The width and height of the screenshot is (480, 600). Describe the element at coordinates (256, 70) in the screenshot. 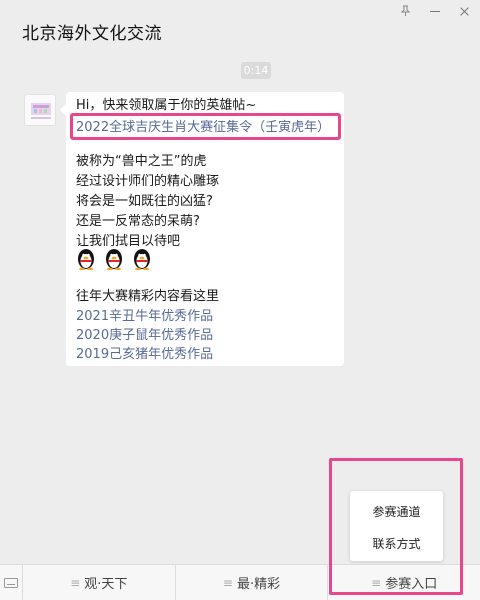

I see `message-time: 0:14` at that location.